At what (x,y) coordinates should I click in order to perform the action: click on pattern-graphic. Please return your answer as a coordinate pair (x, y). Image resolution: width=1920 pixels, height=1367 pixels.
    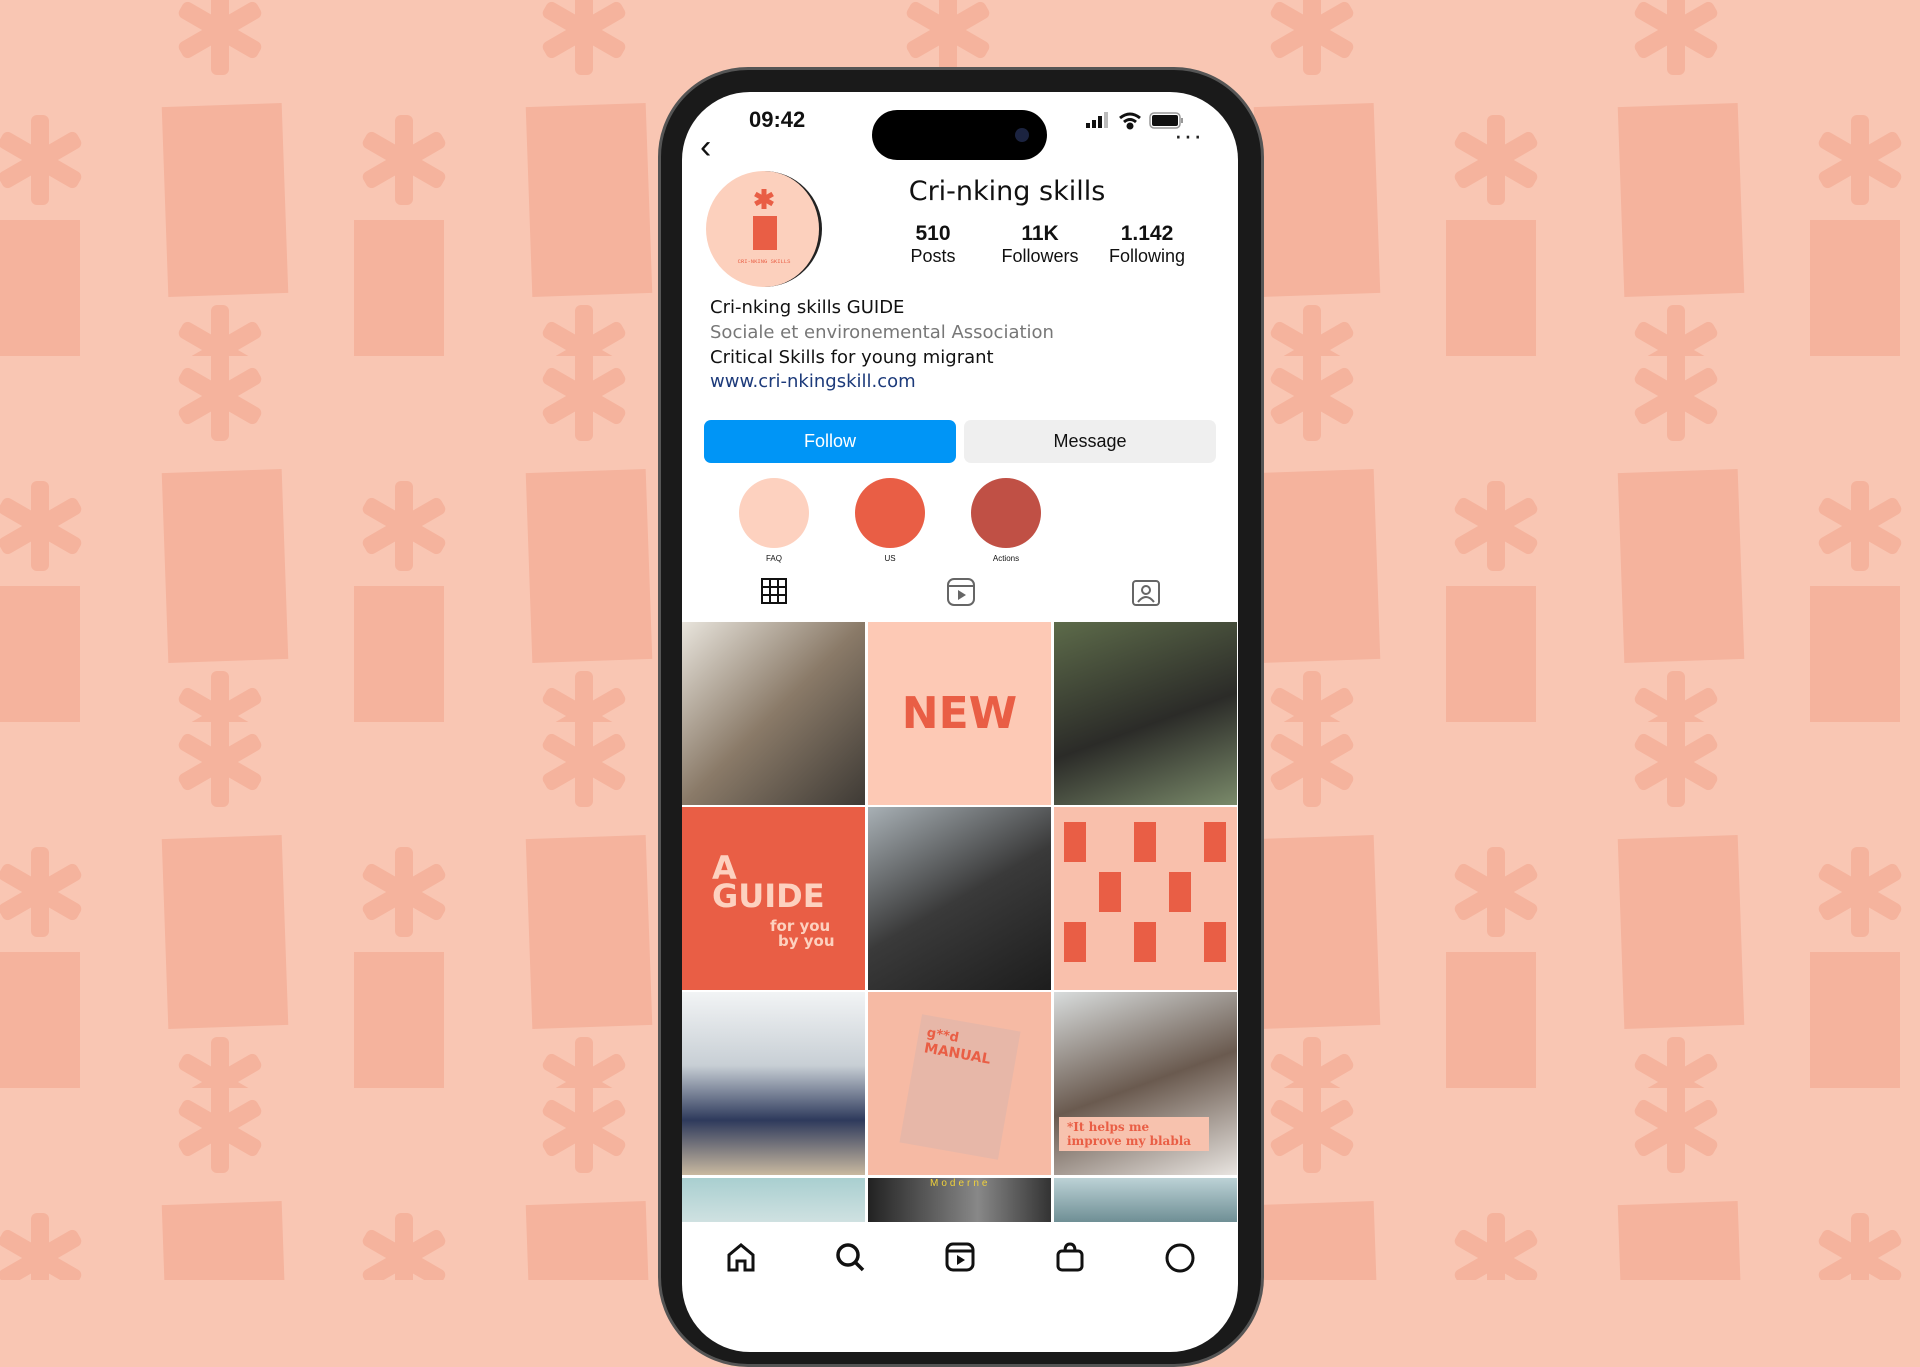
    Looking at the image, I should click on (1145, 892).